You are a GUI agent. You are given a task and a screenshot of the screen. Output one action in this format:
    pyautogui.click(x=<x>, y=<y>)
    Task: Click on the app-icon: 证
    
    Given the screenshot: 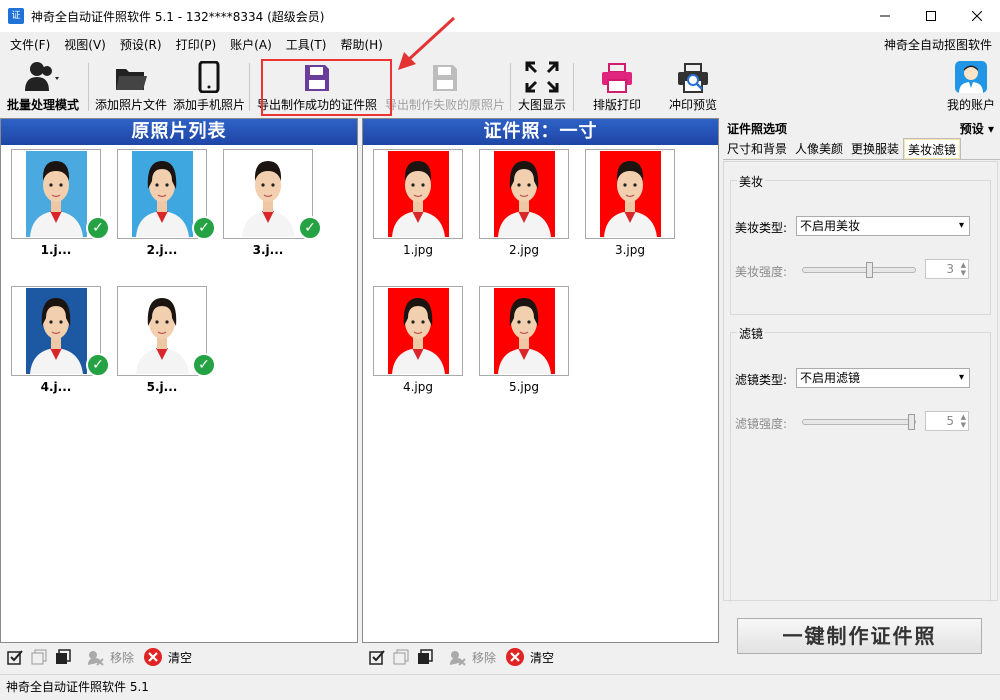 What is the action you would take?
    pyautogui.click(x=16, y=16)
    